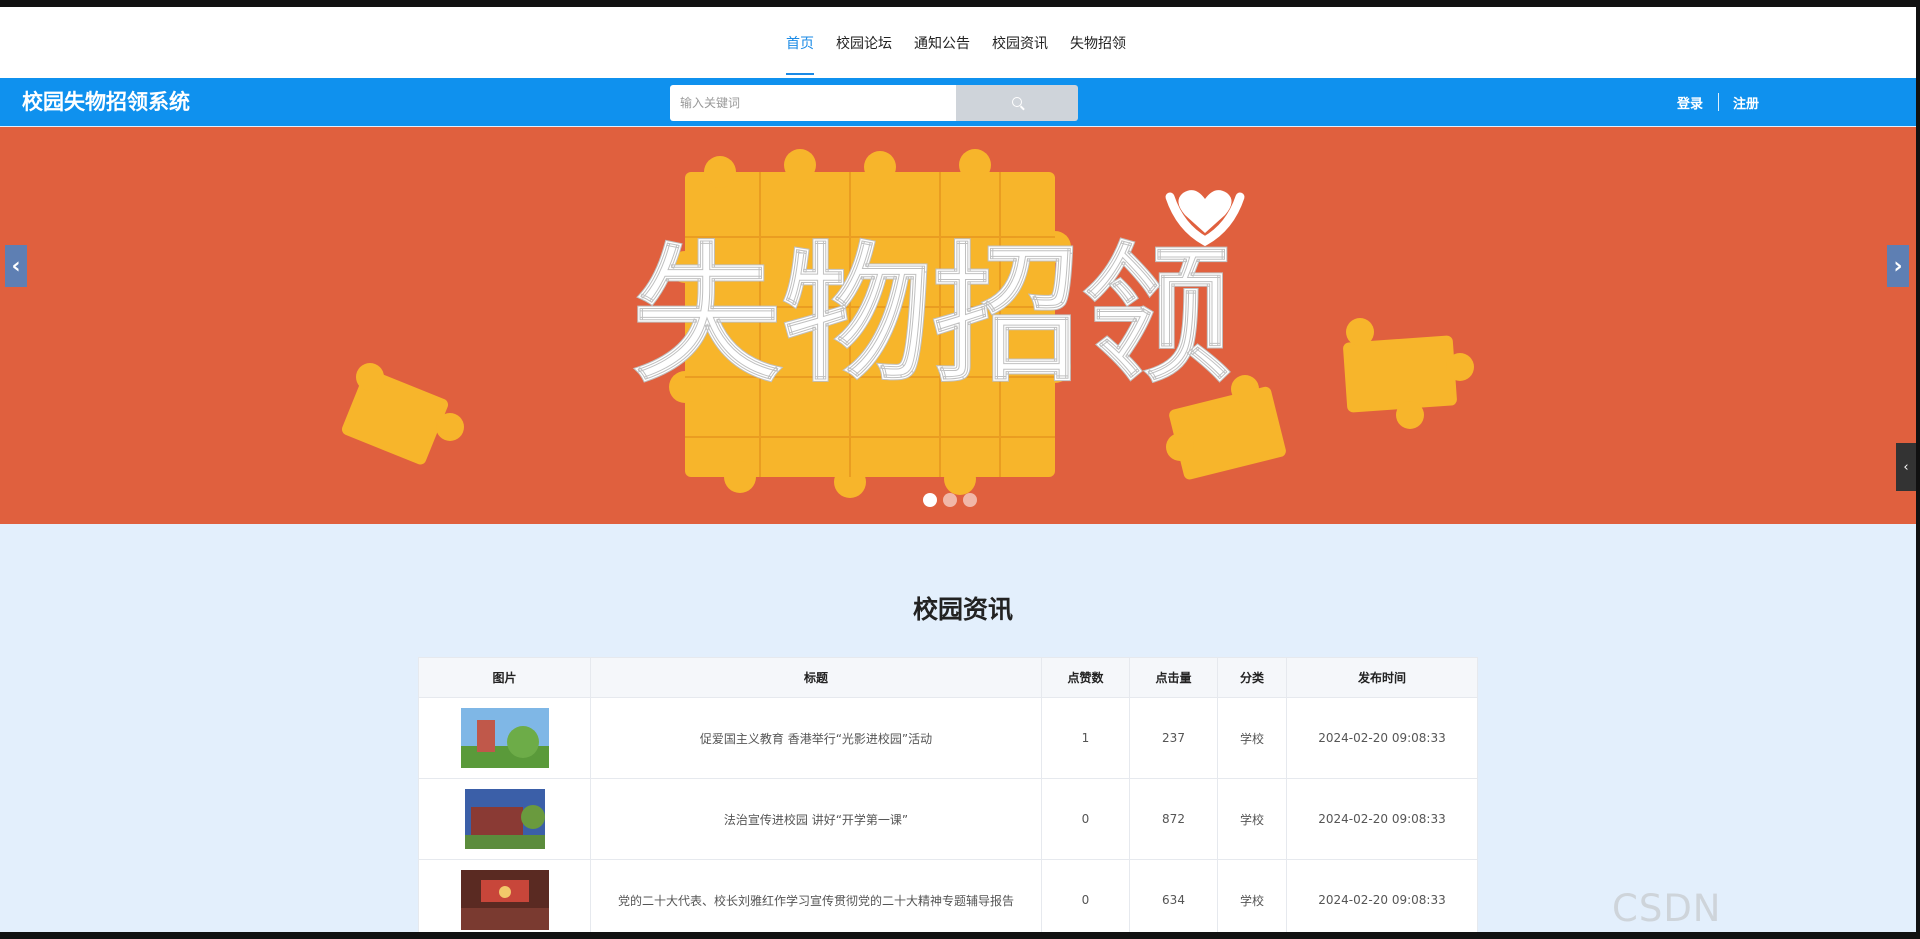 This screenshot has width=1920, height=939. I want to click on side-panel-toggle: ‹, so click(1906, 467).